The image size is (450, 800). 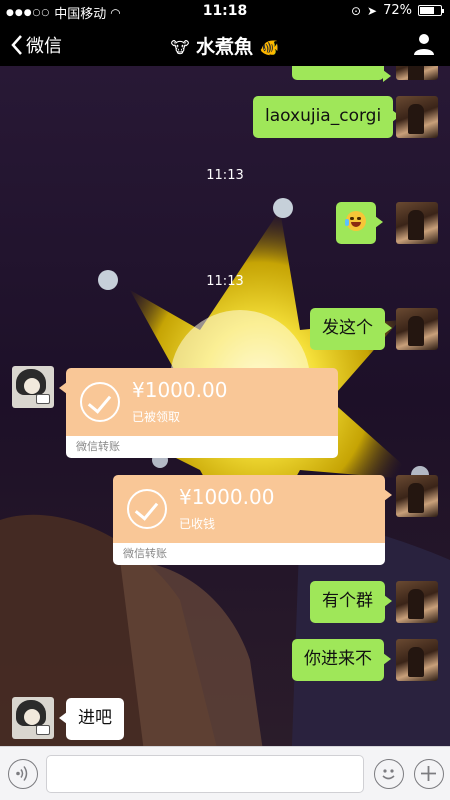 I want to click on fish-emoji-icon: 🐠, so click(x=269, y=47).